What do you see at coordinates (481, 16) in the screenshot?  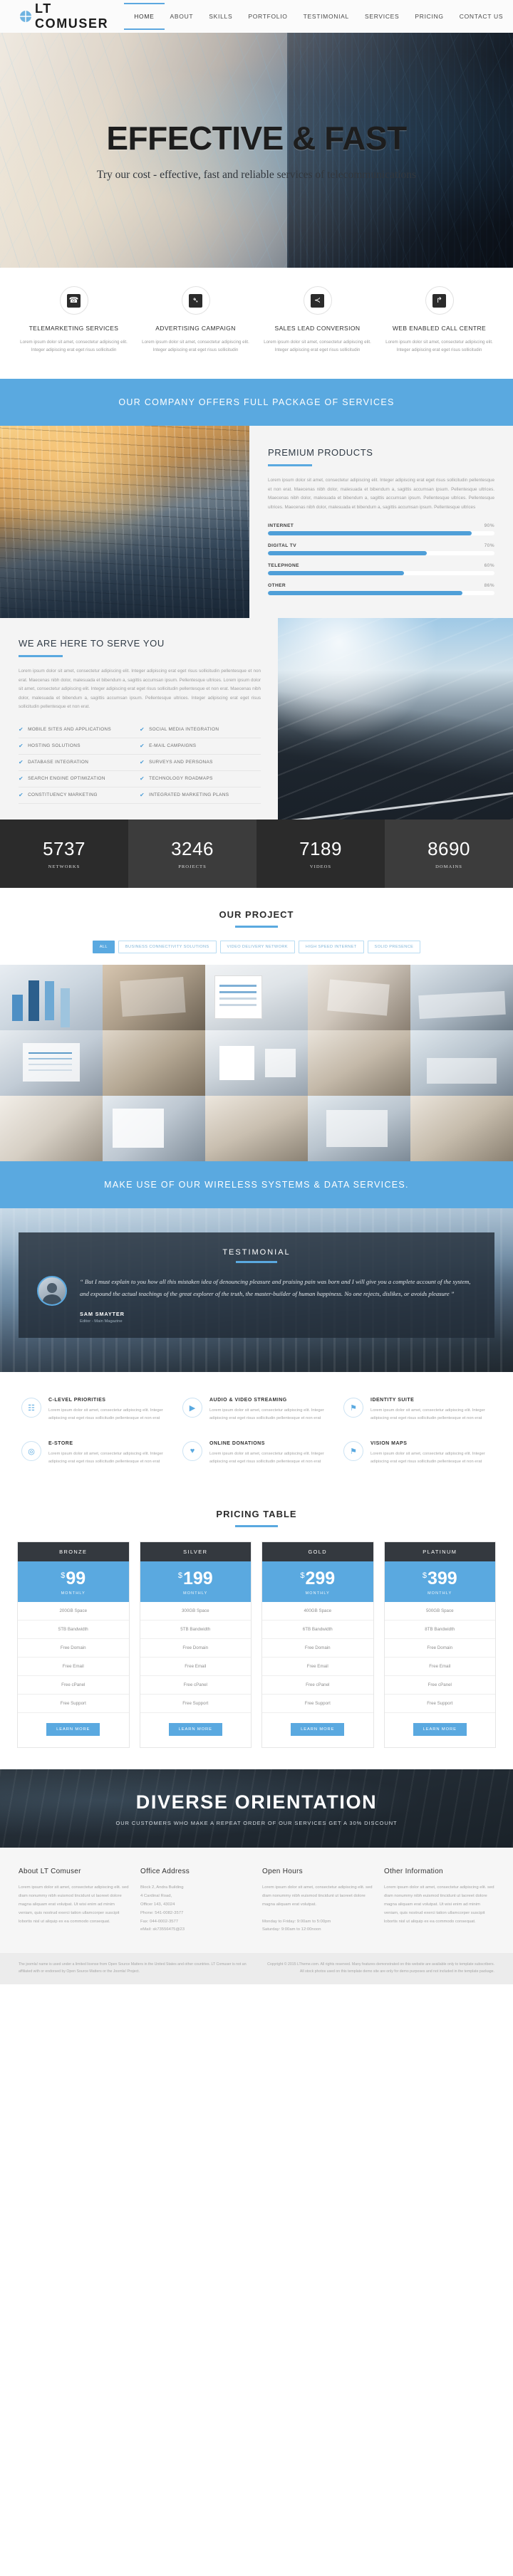 I see `nav-item-contact-us: CONTACT US` at bounding box center [481, 16].